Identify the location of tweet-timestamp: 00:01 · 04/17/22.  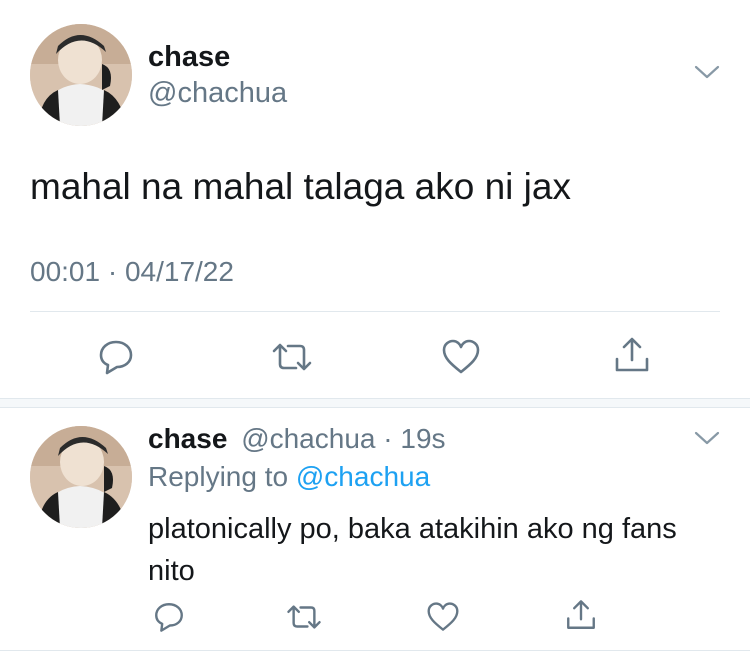
(132, 272).